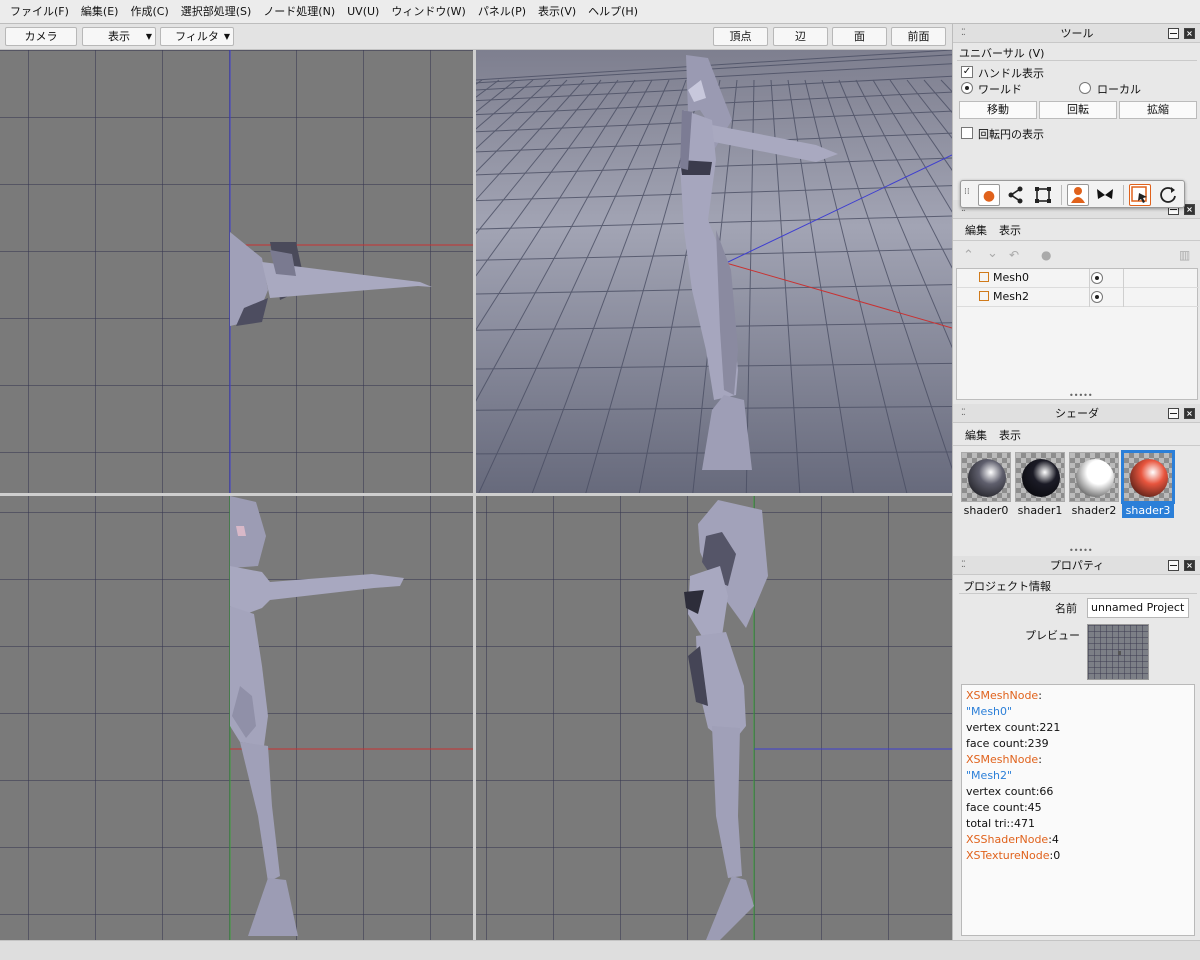 The height and width of the screenshot is (960, 1200). Describe the element at coordinates (976, 230) in the screenshot. I see `scene-menu-edit: 編集` at that location.